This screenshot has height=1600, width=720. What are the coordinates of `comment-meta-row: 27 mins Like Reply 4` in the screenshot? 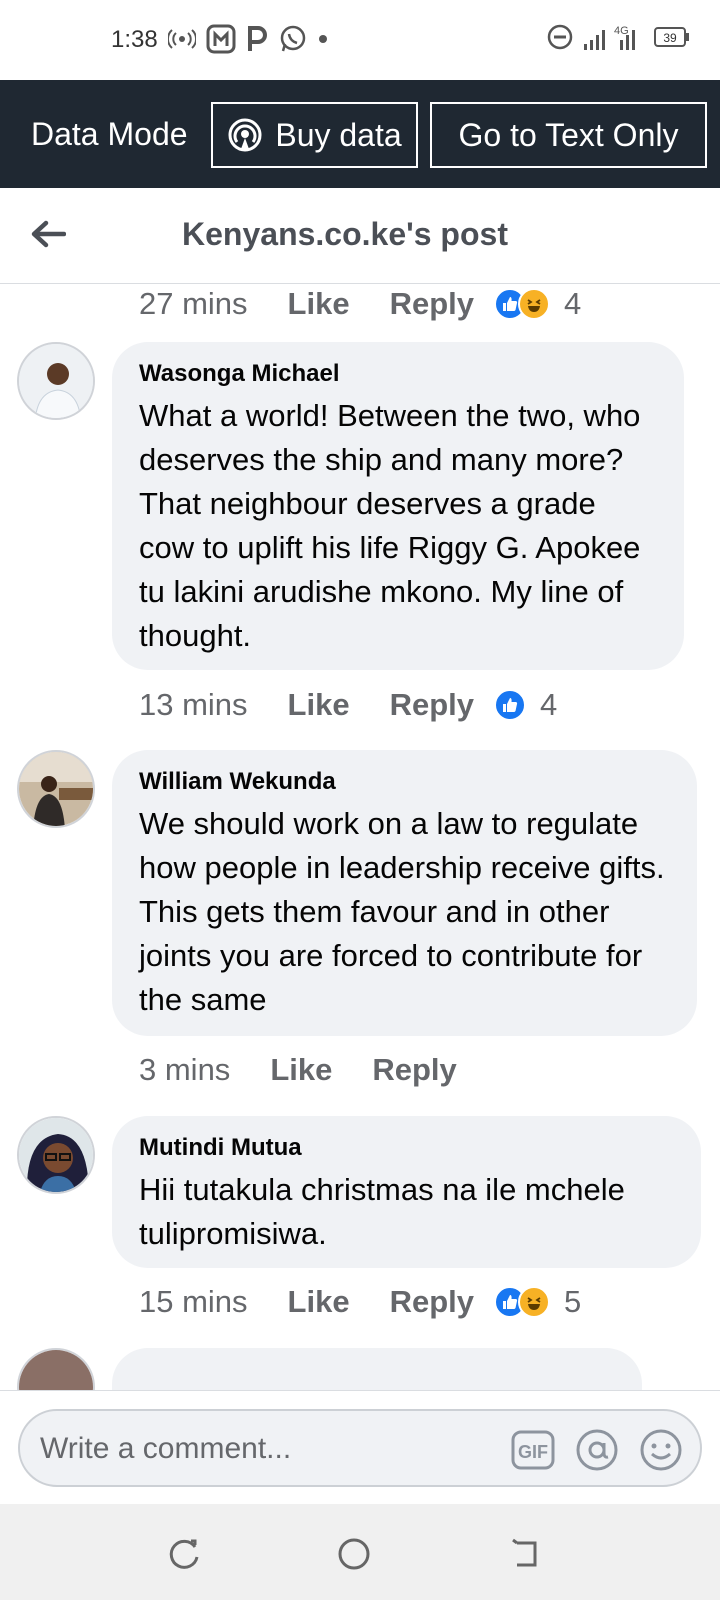 It's located at (360, 304).